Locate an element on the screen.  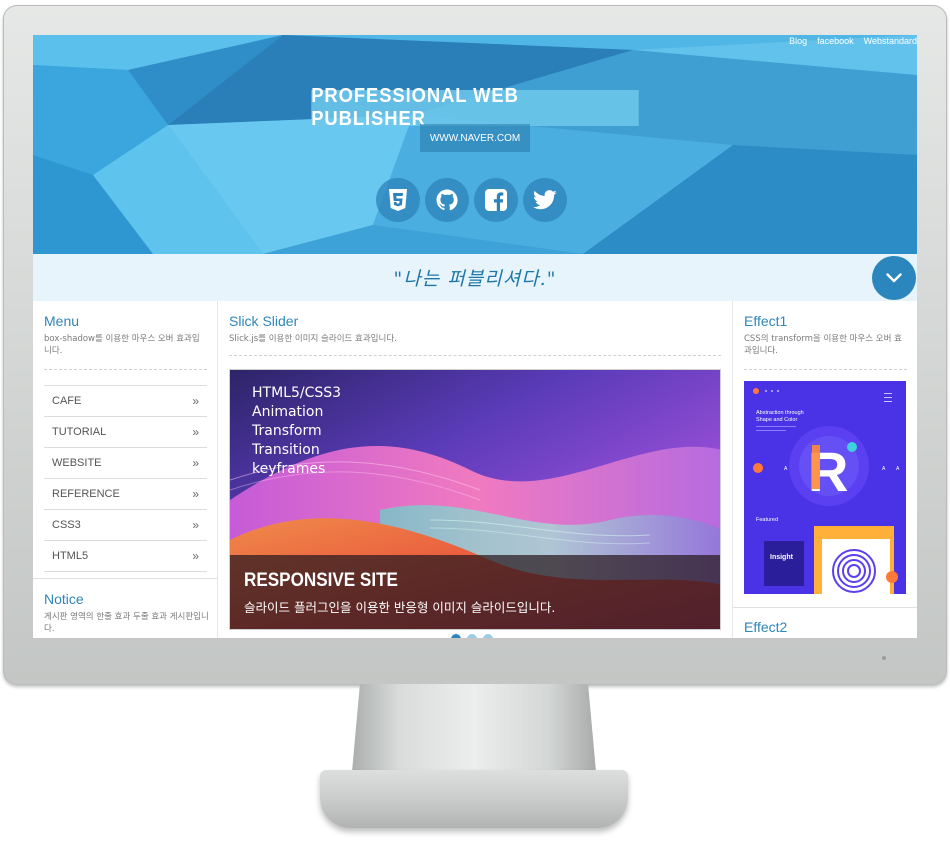
html5-button is located at coordinates (398, 200).